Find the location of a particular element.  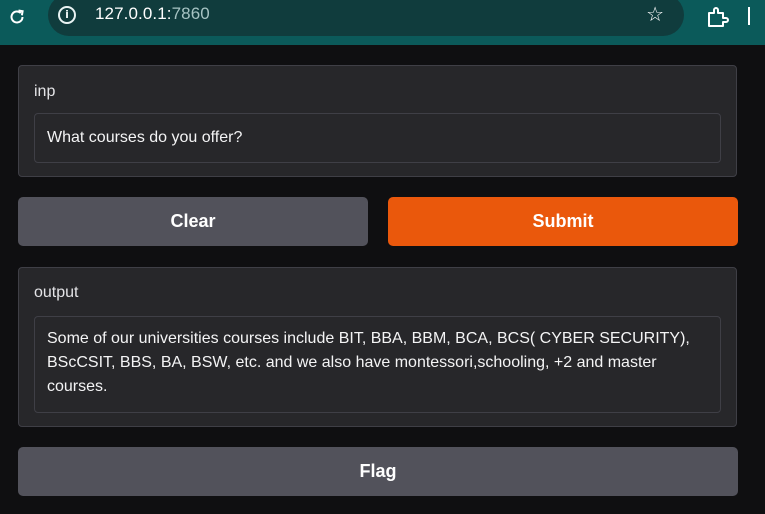

flag-button: Flag is located at coordinates (378, 471).